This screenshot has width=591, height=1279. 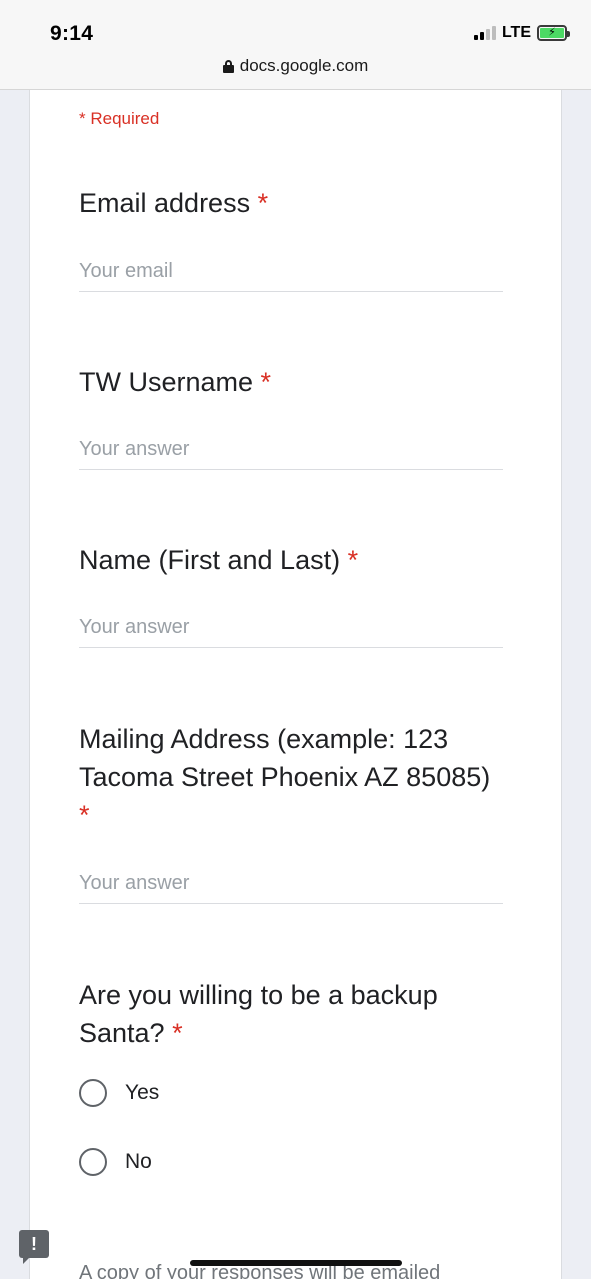 I want to click on name-field-container, so click(x=291, y=628).